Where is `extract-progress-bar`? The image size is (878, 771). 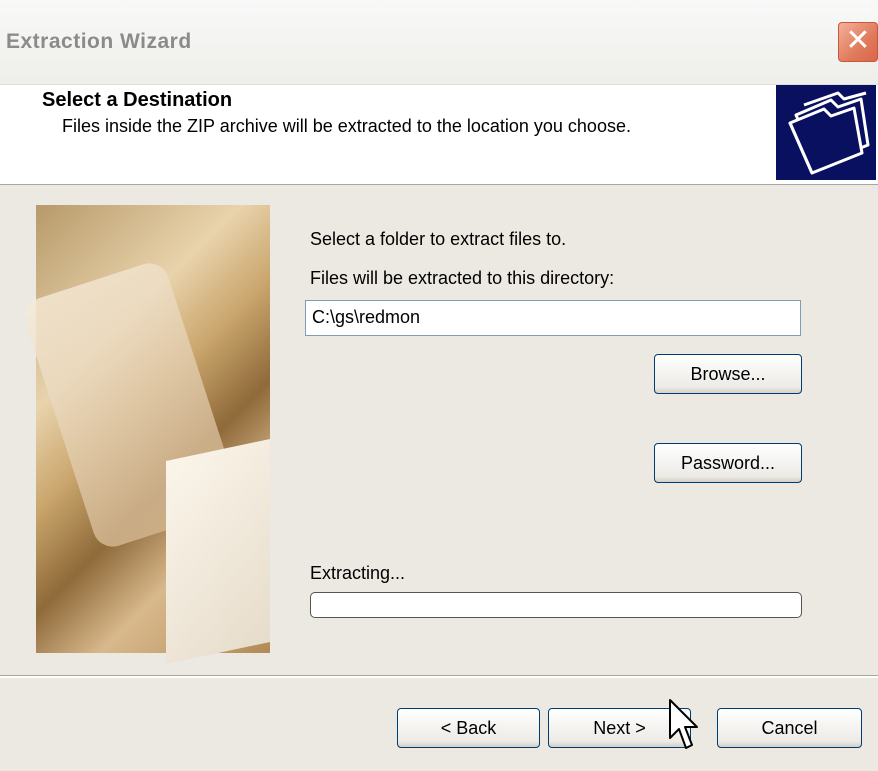 extract-progress-bar is located at coordinates (556, 605).